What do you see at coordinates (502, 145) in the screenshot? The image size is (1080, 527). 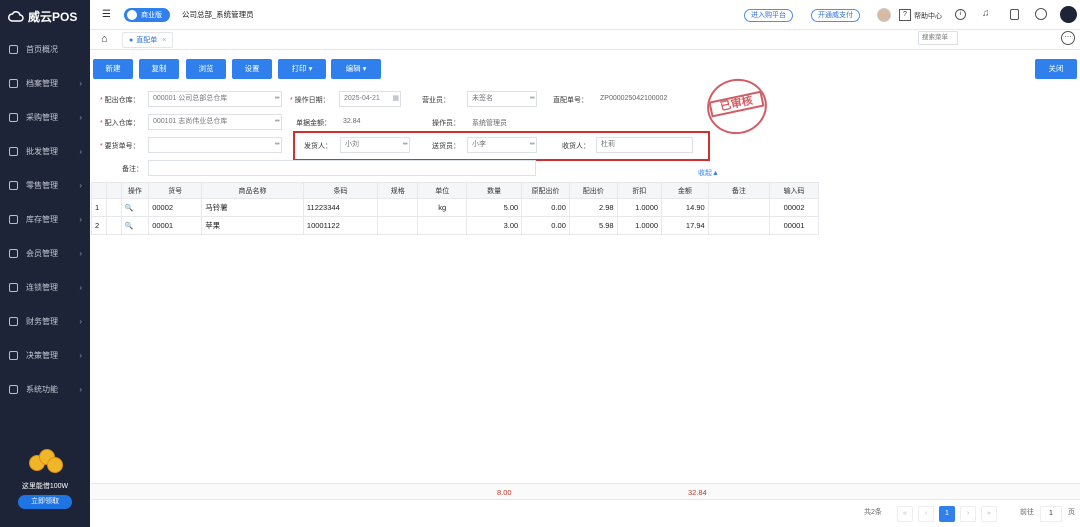 I see `deliverer-field: 小李 •••` at bounding box center [502, 145].